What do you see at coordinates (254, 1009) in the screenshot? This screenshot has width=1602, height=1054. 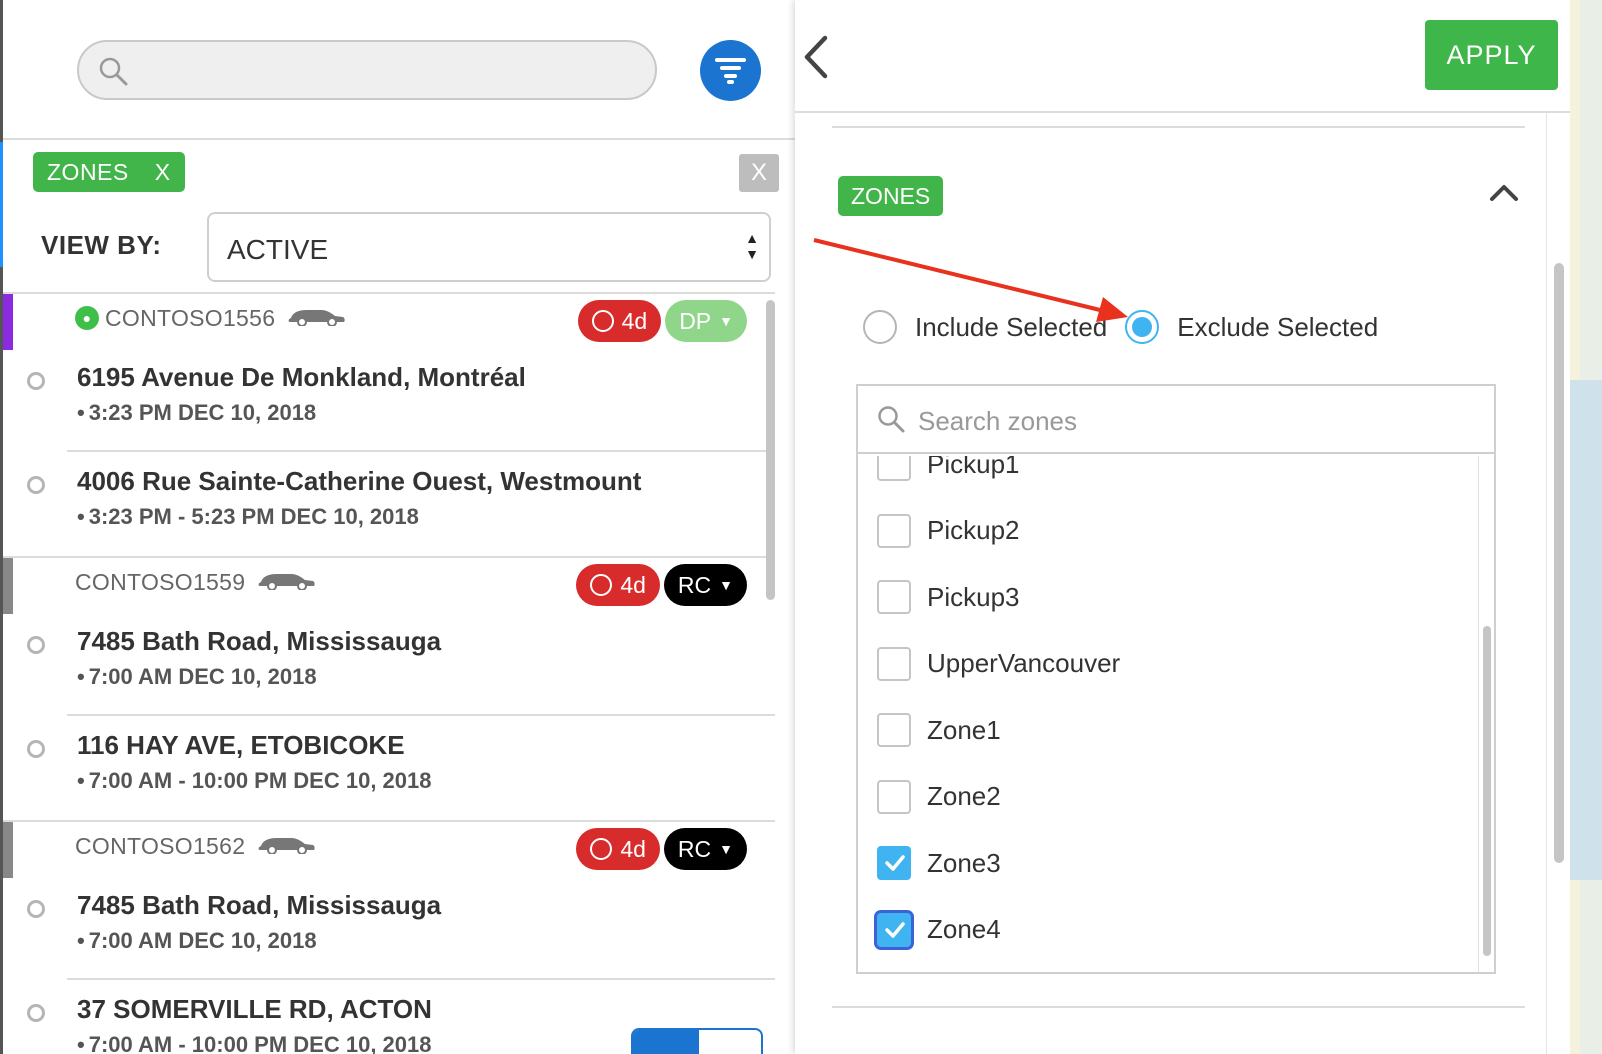 I see `stop-address: 37 SOMERVILLE RD, ACTON` at bounding box center [254, 1009].